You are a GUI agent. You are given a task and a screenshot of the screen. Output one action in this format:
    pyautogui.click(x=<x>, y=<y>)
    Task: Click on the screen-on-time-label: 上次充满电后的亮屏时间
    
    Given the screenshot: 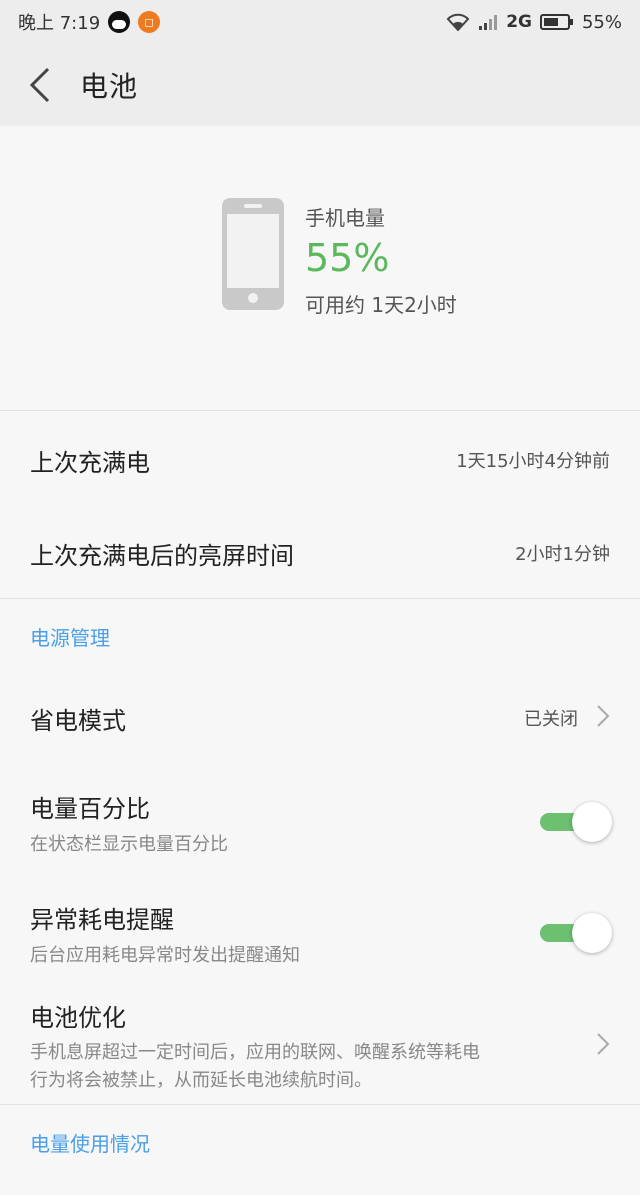 What is the action you would take?
    pyautogui.click(x=162, y=555)
    